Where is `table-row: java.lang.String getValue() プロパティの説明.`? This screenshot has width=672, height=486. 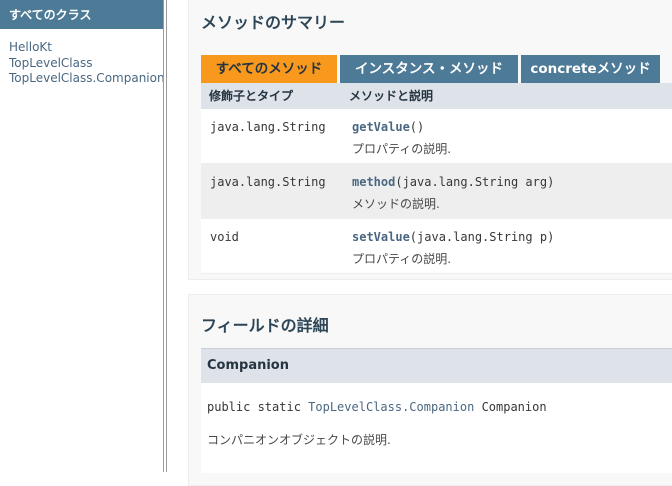 table-row: java.lang.String getValue() プロパティの説明. is located at coordinates (436, 136).